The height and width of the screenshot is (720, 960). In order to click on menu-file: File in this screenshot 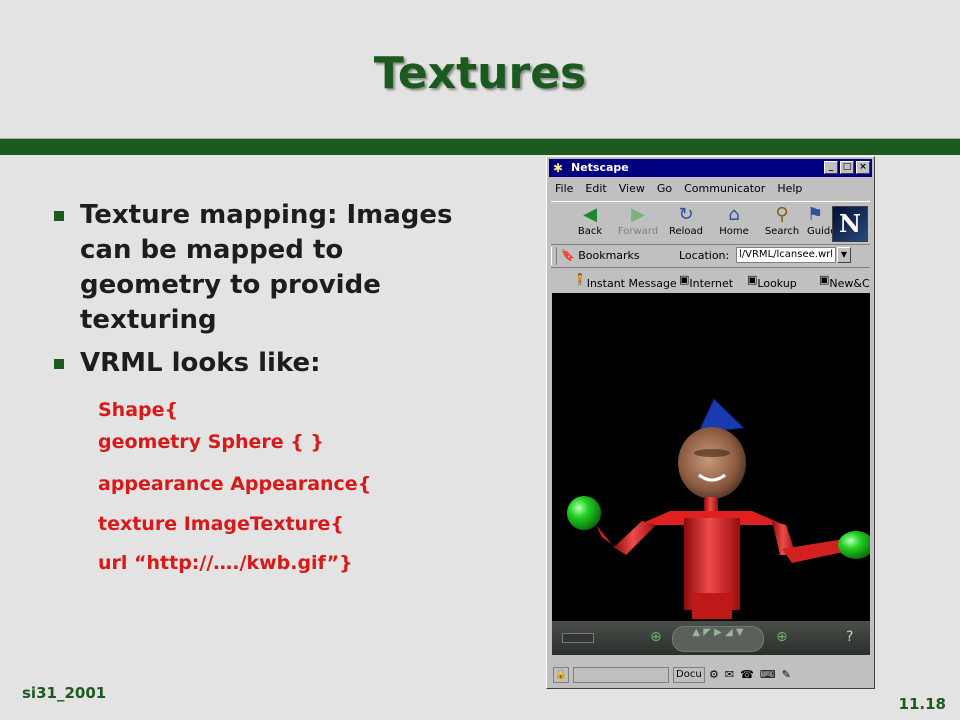, I will do `click(564, 189)`.